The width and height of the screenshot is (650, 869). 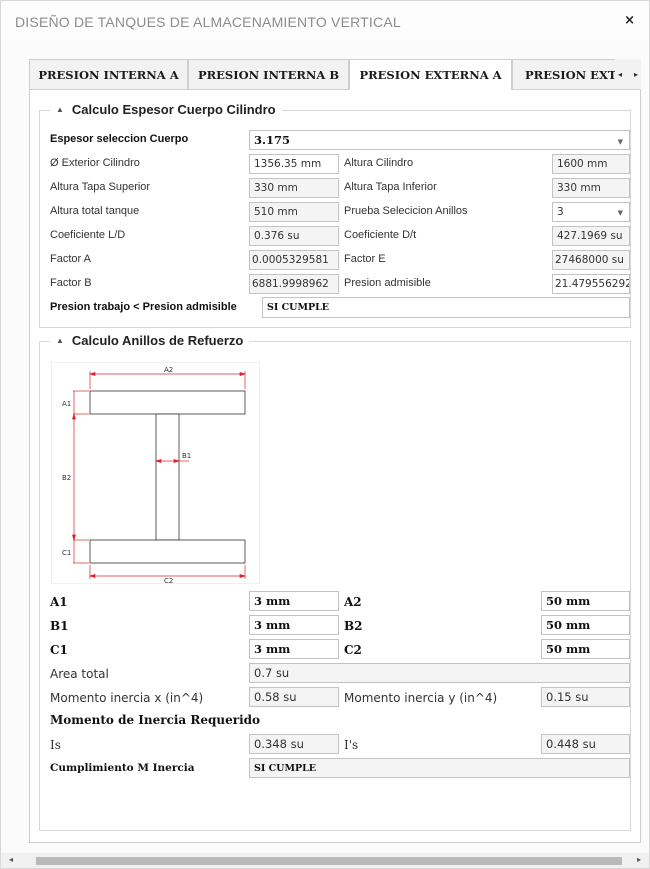 What do you see at coordinates (585, 744) in the screenshot?
I see `is-prime-field: 0.448 su` at bounding box center [585, 744].